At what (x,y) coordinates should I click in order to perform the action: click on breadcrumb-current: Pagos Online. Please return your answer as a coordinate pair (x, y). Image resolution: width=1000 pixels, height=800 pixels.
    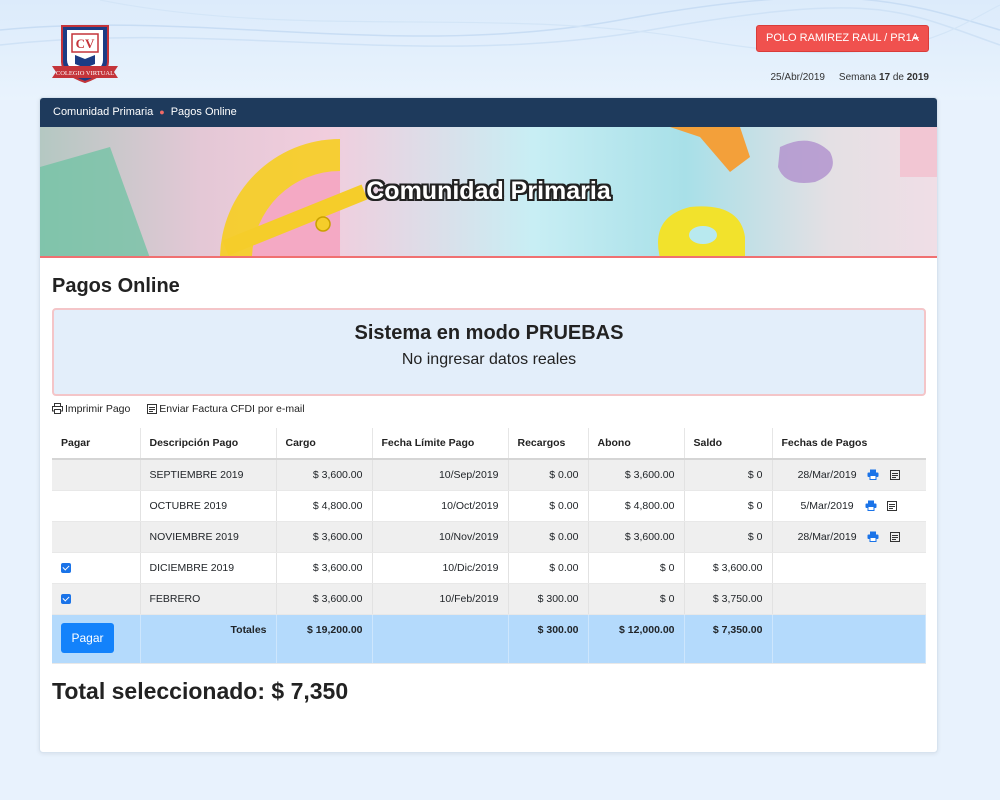
    Looking at the image, I should click on (203, 112).